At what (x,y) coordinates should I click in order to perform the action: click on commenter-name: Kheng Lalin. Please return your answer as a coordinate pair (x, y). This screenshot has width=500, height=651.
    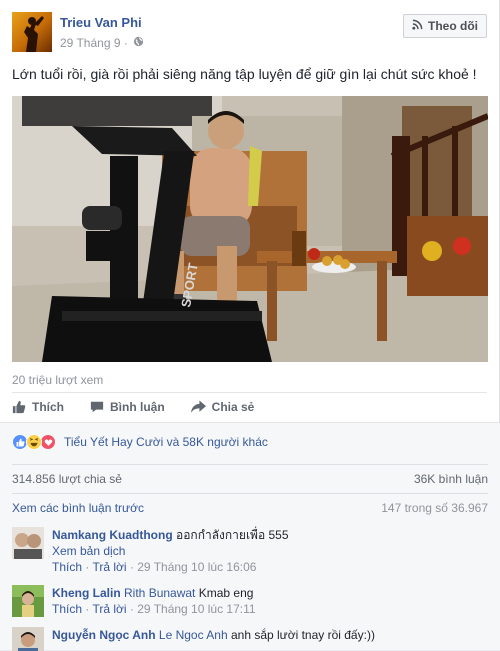
    Looking at the image, I should click on (86, 593).